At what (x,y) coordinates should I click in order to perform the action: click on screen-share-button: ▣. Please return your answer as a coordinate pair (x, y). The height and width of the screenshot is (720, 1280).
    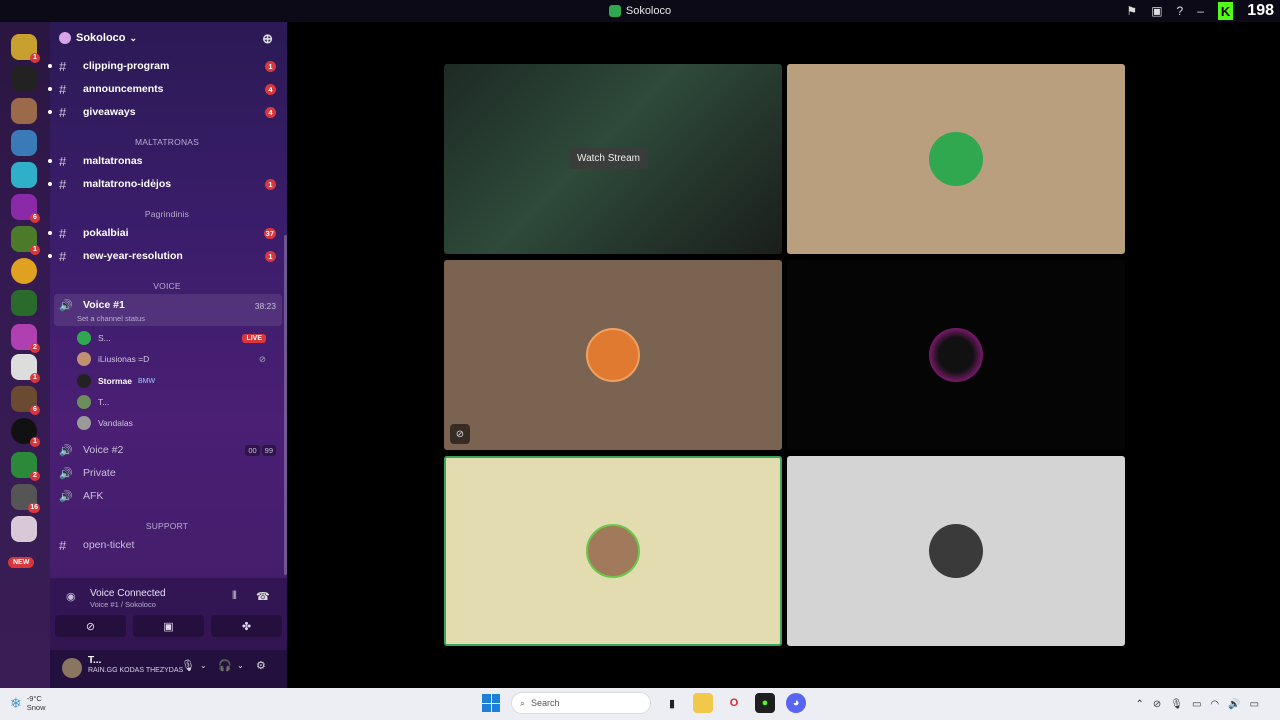
    Looking at the image, I should click on (168, 626).